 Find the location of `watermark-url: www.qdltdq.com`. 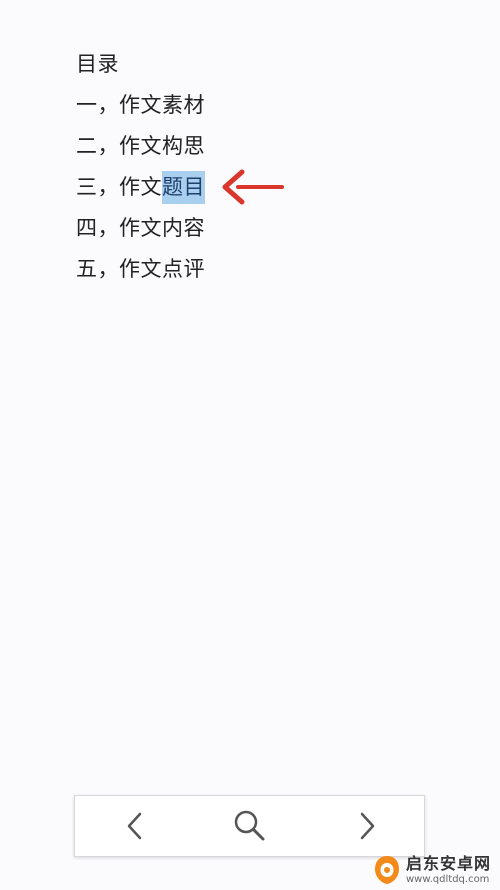

watermark-url: www.qdltdq.com is located at coordinates (448, 879).